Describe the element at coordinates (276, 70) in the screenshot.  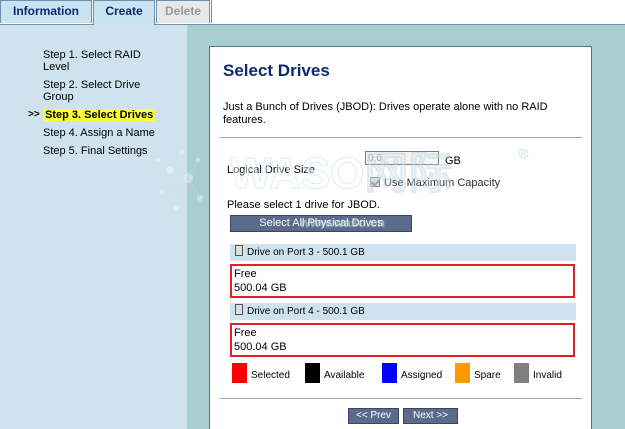
I see `page-title: Select Drives` at that location.